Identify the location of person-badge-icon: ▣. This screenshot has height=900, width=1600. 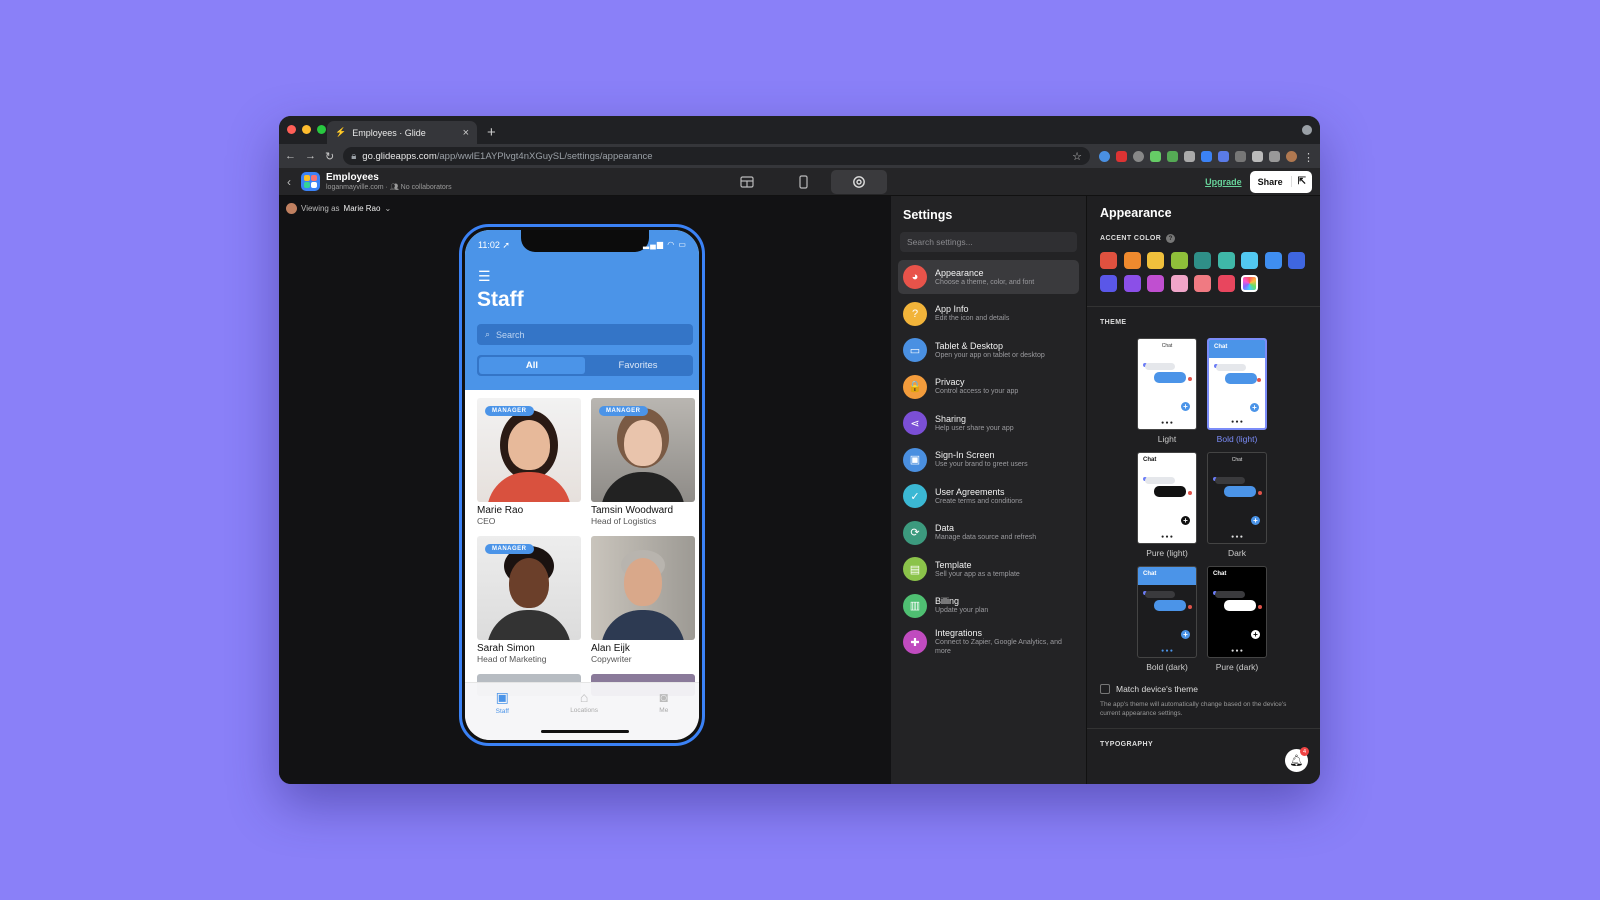
(502, 697).